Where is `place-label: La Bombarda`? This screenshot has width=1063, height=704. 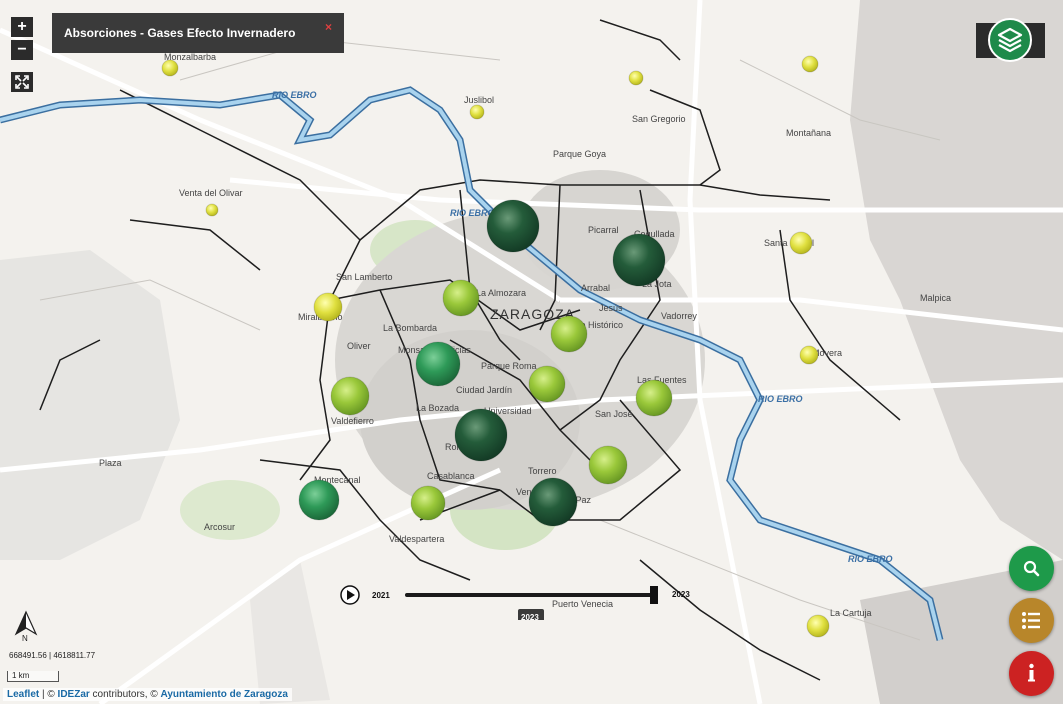 place-label: La Bombarda is located at coordinates (410, 328).